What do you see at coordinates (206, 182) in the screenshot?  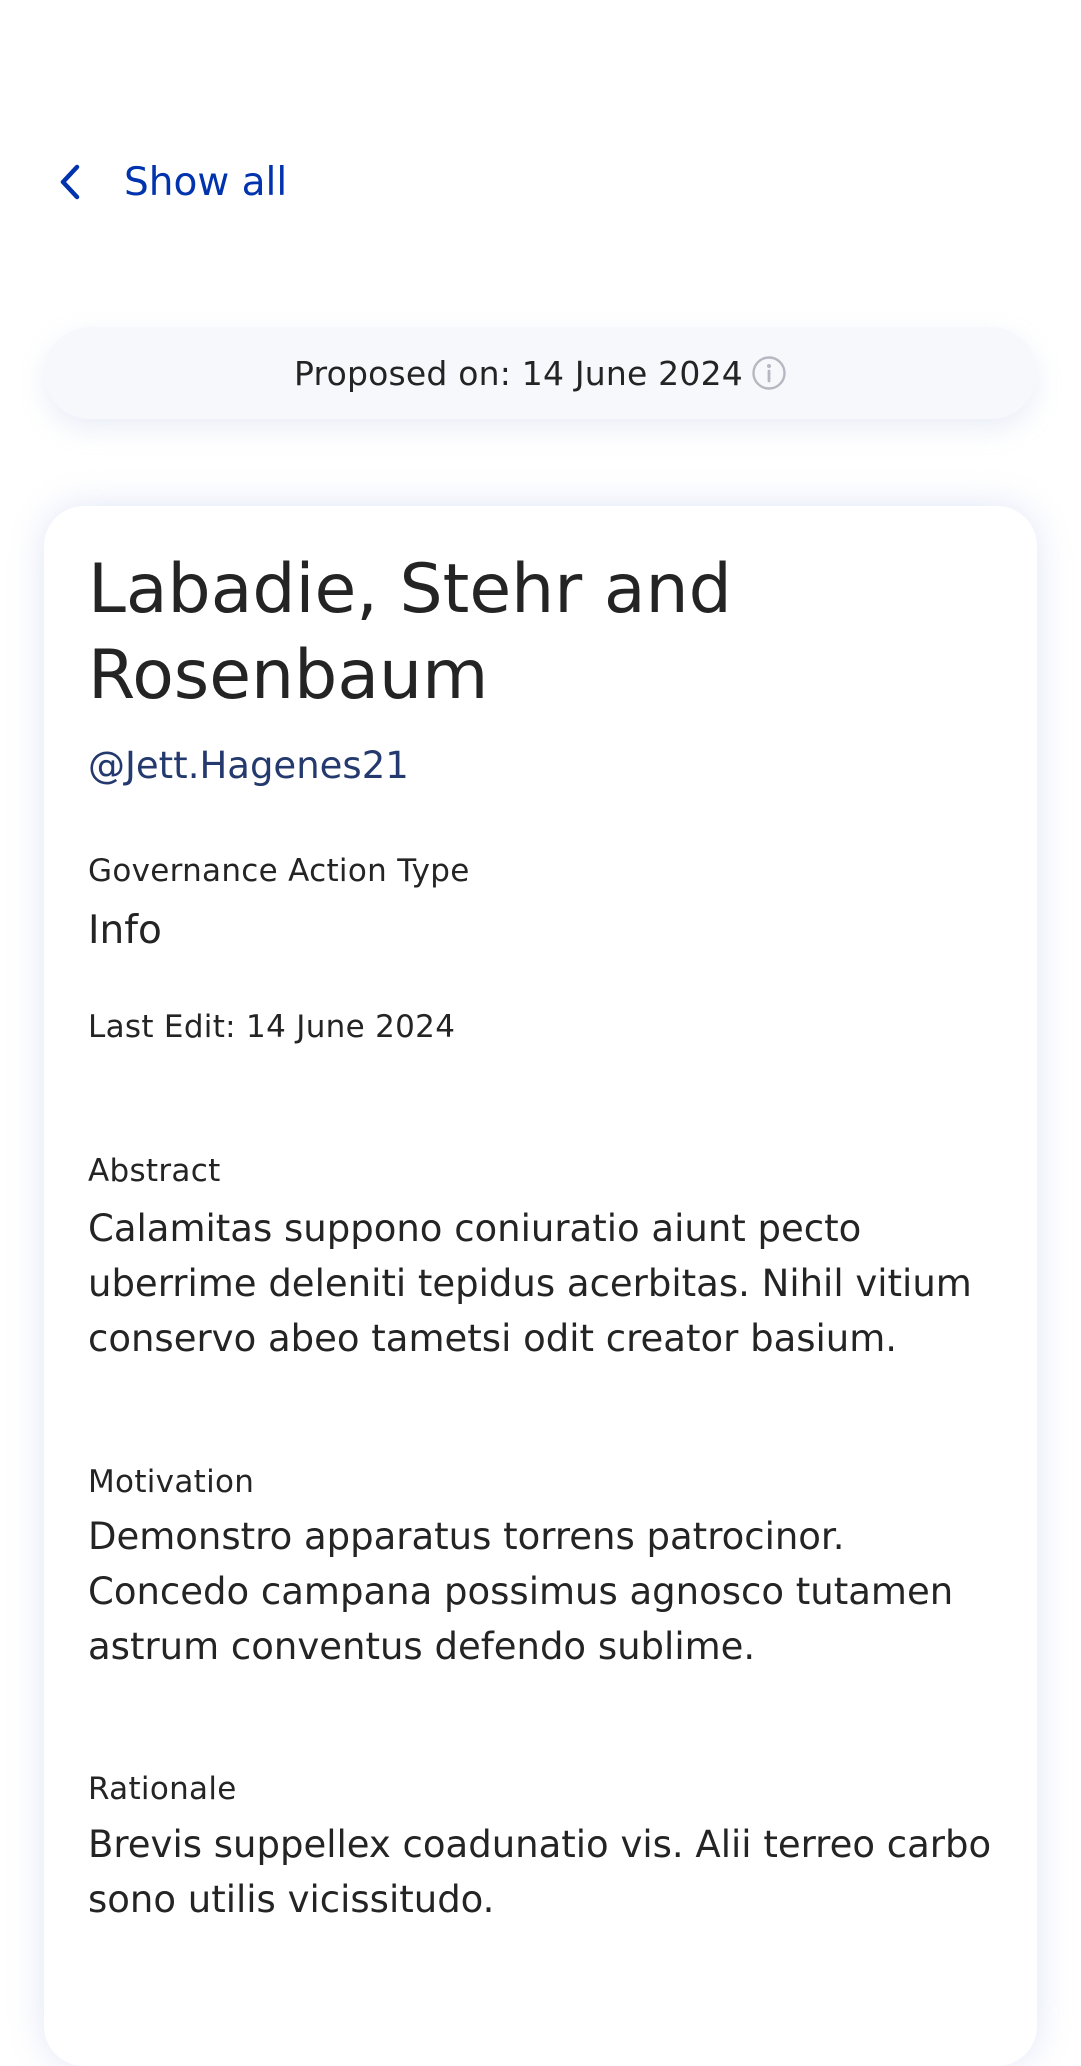 I see `show-all-label: Show all` at bounding box center [206, 182].